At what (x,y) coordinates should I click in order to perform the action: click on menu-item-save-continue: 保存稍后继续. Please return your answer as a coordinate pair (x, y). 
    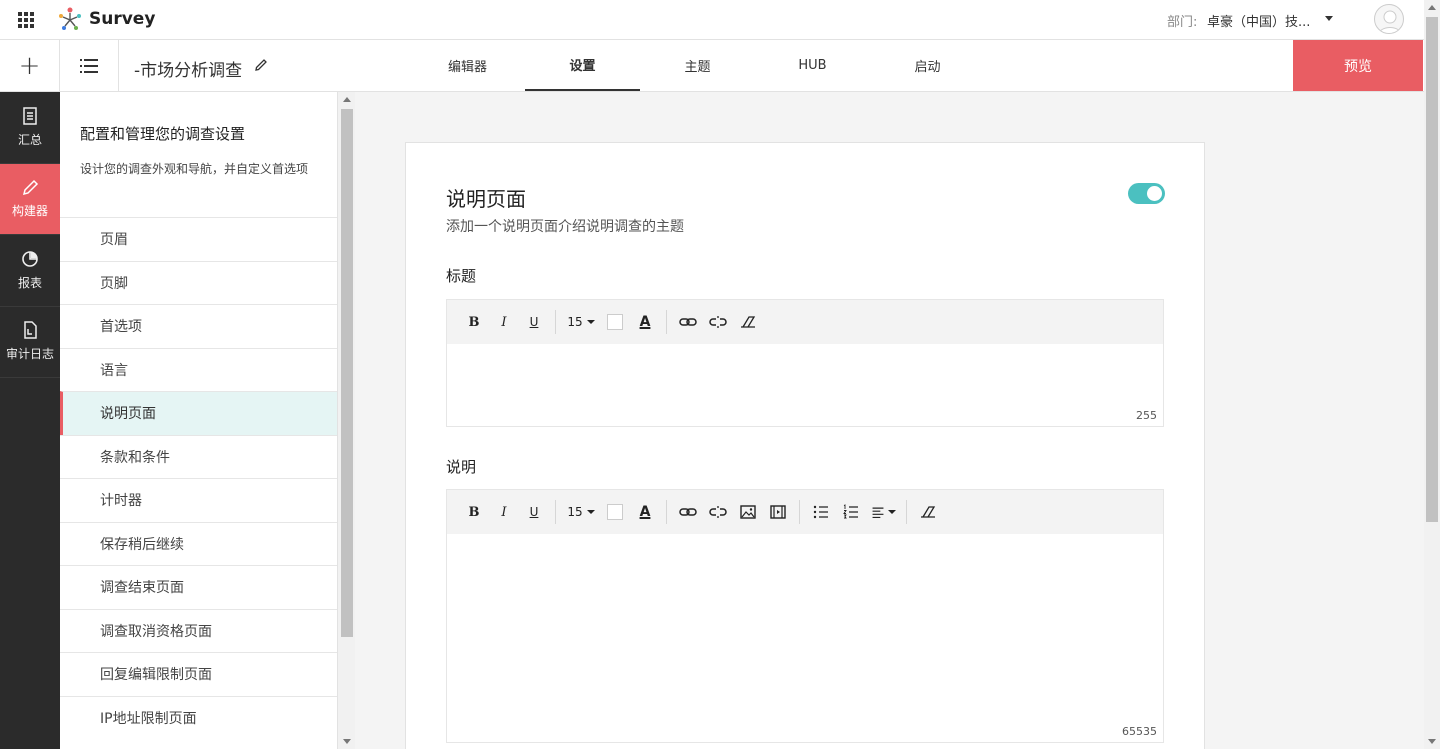
    Looking at the image, I should click on (198, 543).